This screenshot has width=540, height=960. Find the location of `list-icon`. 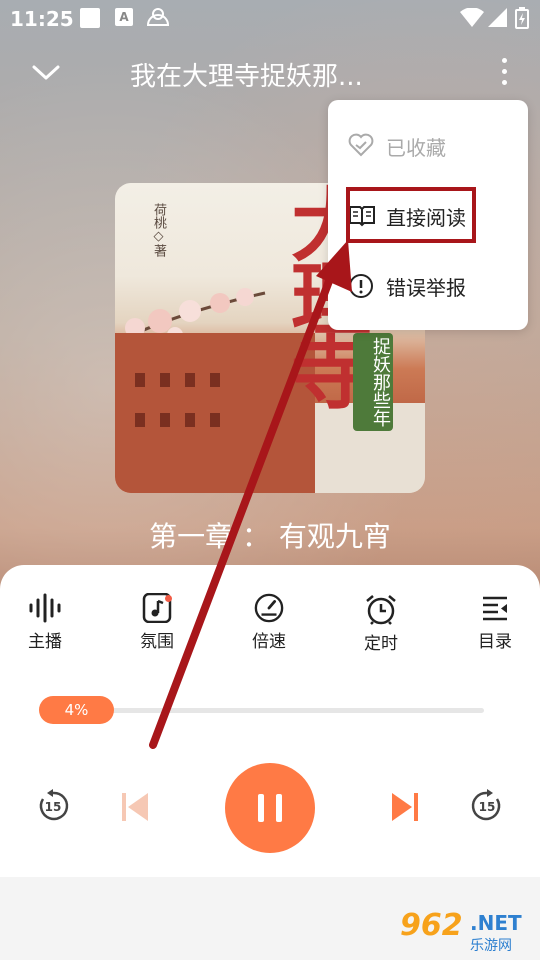

list-icon is located at coordinates (495, 608).